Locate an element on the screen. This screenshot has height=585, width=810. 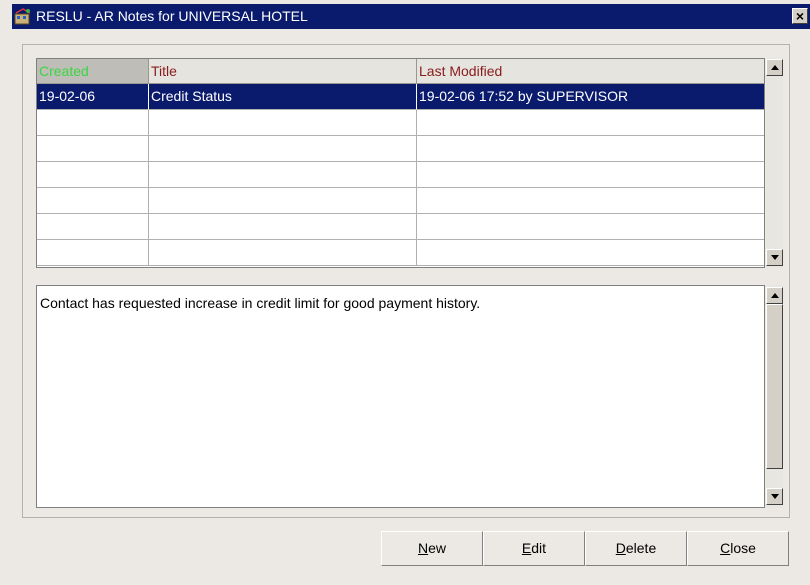
delete-button: Delete is located at coordinates (636, 548).